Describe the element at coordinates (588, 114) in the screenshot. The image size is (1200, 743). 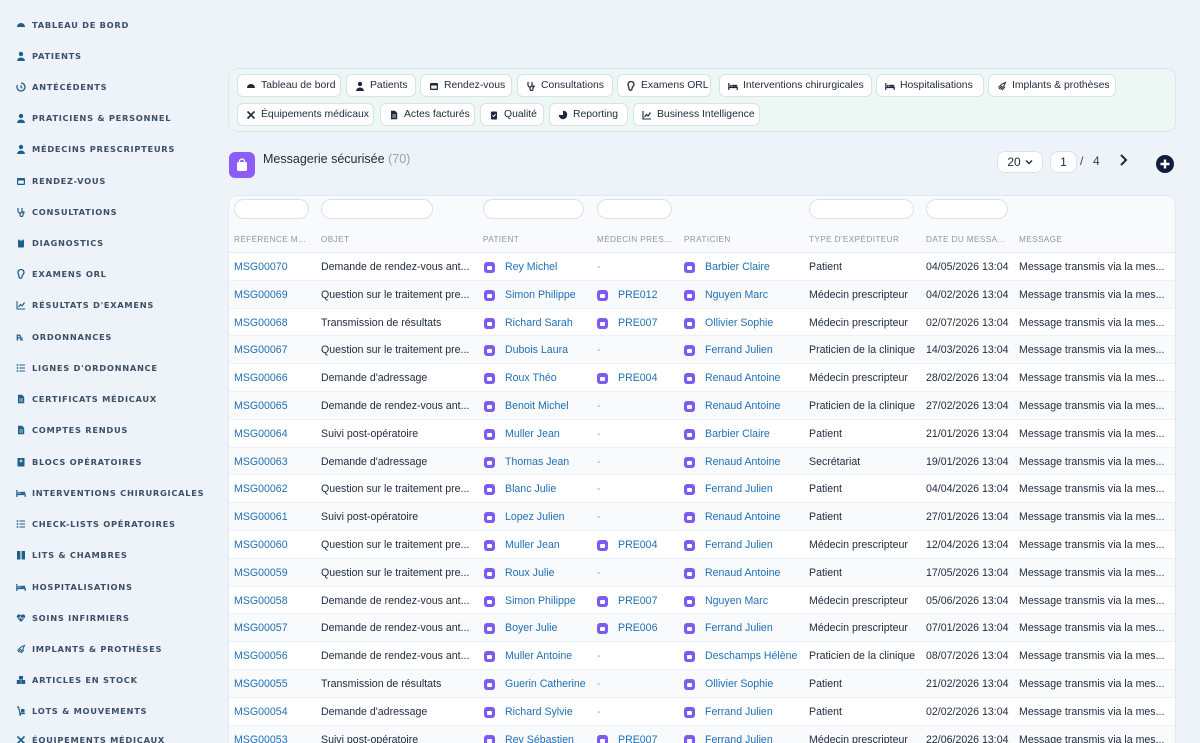
I see `module-chip: Reporting` at that location.